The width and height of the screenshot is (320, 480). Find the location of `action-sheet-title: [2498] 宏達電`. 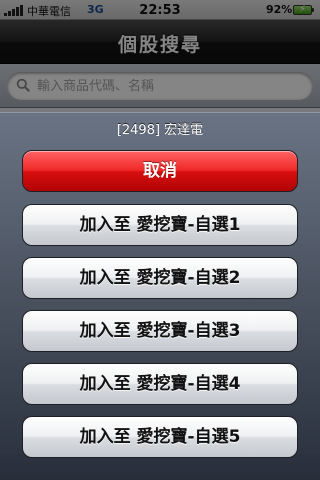

action-sheet-title: [2498] 宏達電 is located at coordinates (160, 130).